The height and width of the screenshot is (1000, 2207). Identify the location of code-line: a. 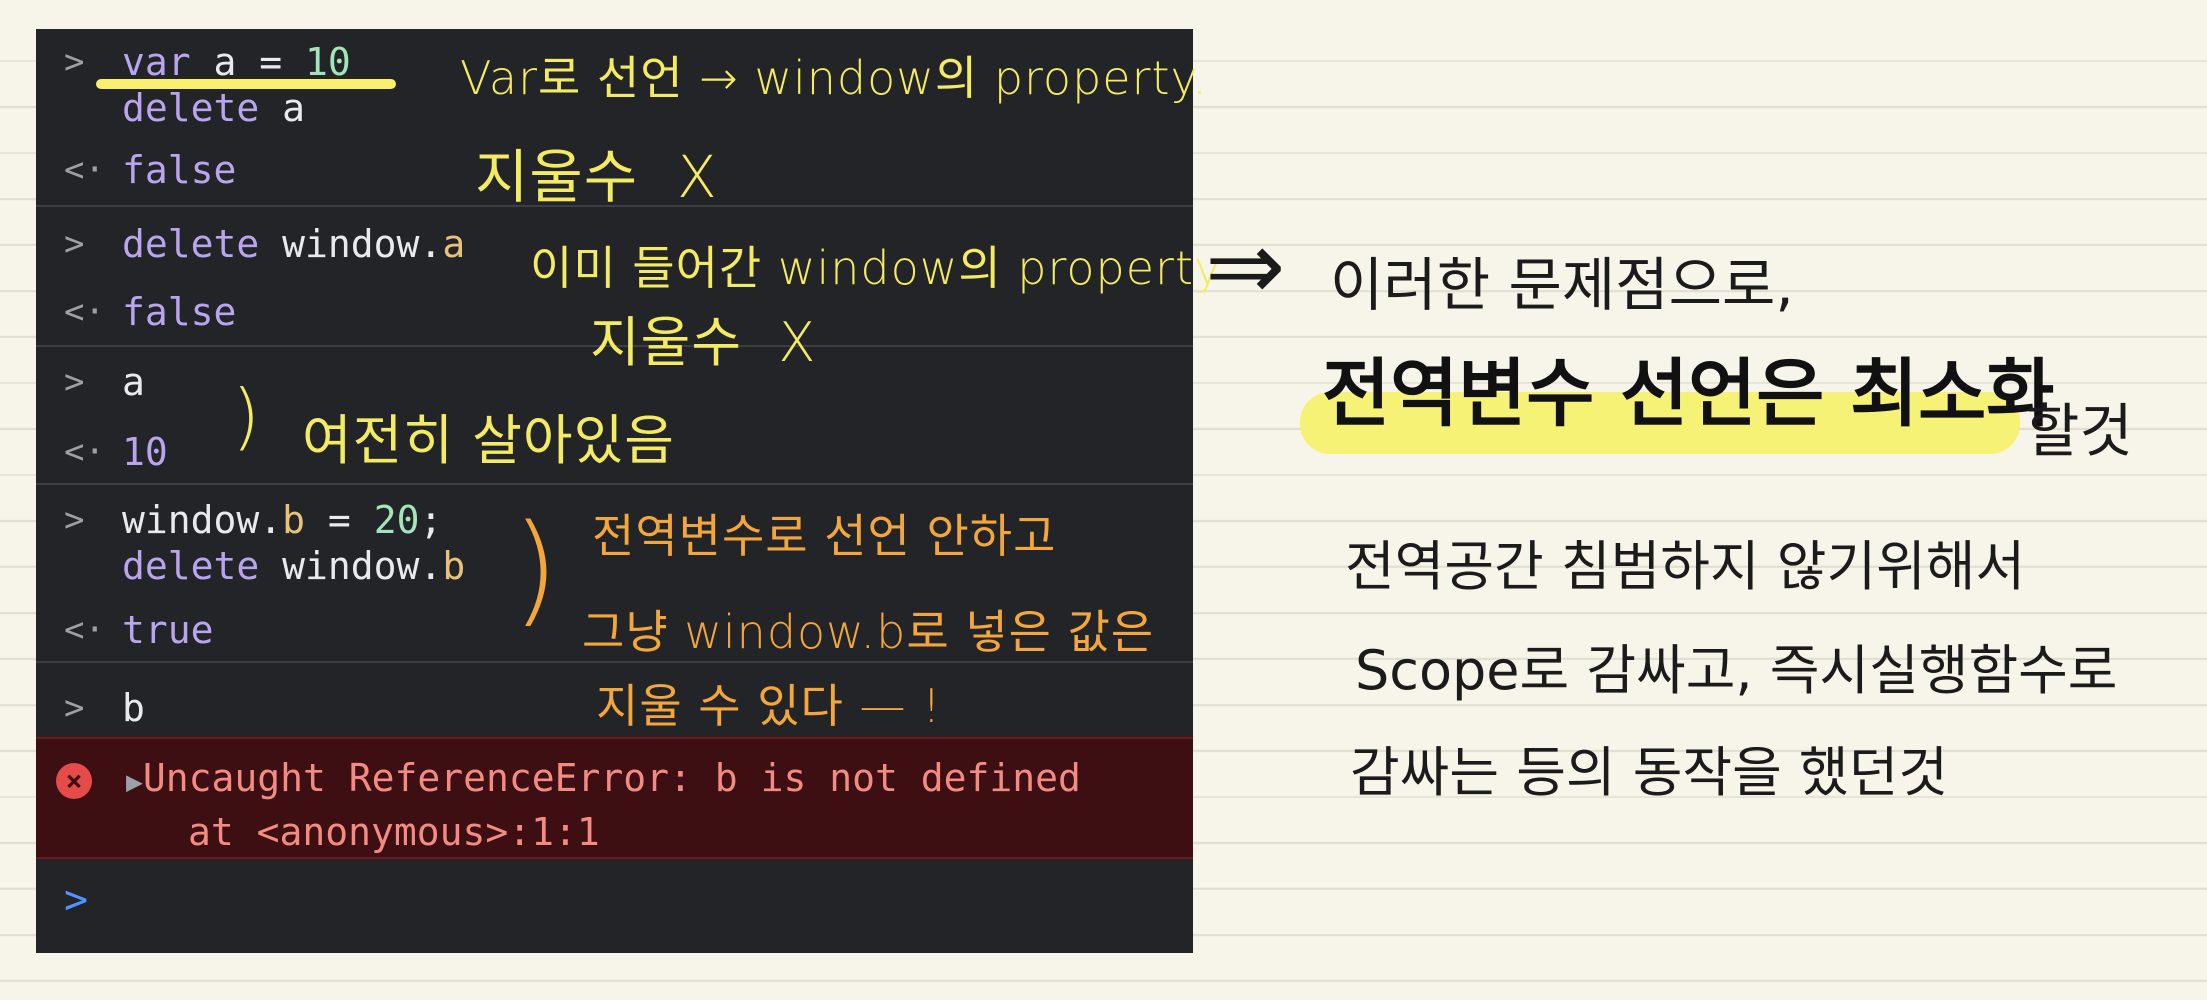
(133, 382).